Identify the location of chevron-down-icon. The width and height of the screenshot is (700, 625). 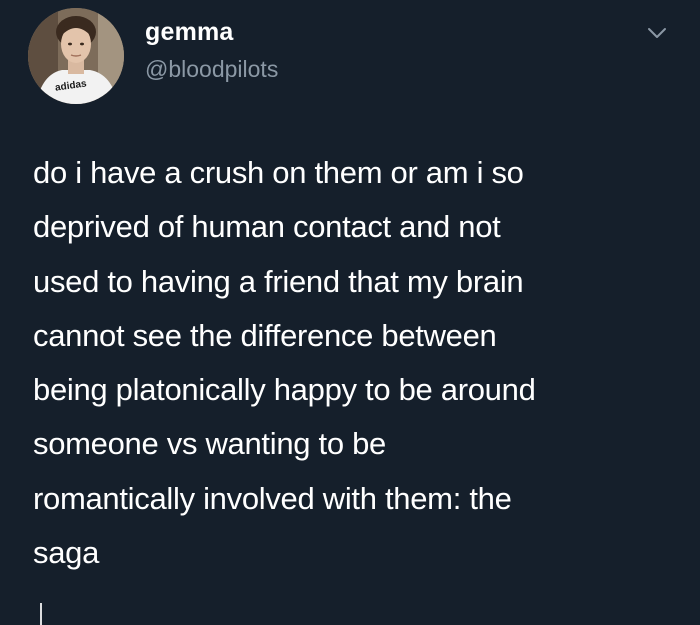
(657, 33).